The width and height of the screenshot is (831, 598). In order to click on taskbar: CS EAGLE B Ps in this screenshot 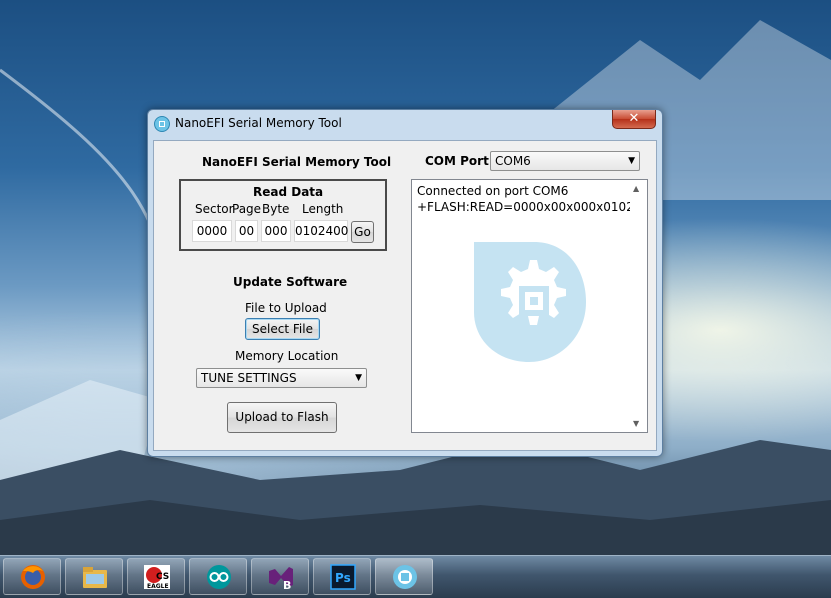, I will do `click(415, 576)`.